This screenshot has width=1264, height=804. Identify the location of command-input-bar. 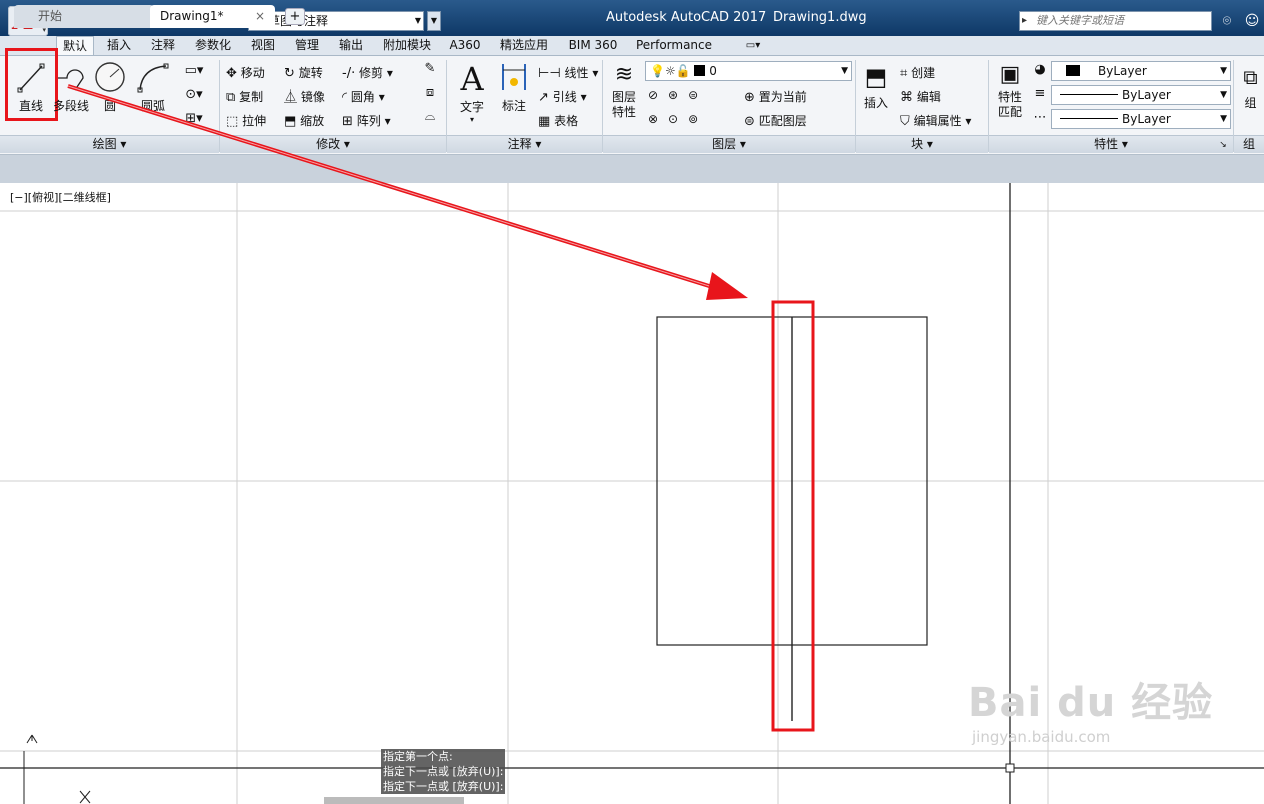
(394, 800).